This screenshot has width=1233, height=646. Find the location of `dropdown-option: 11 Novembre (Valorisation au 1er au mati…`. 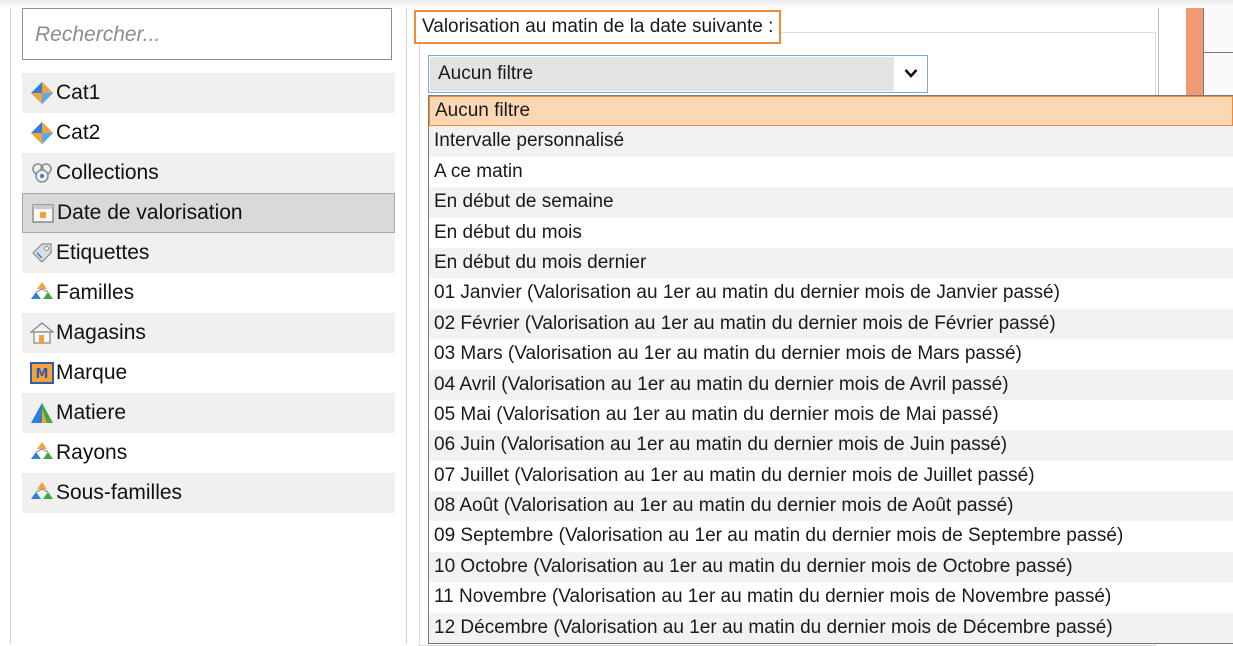

dropdown-option: 11 Novembre (Valorisation au 1er au mati… is located at coordinates (831, 597).